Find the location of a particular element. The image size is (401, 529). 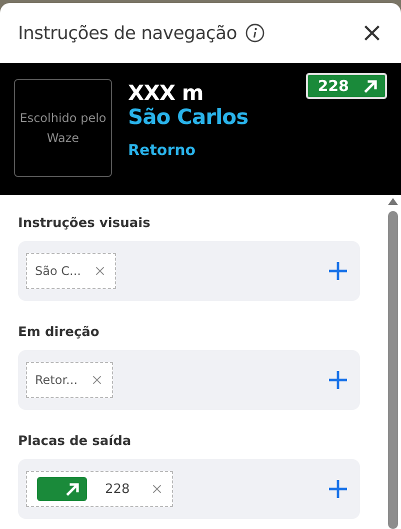

exit-sign: 228 is located at coordinates (346, 86).